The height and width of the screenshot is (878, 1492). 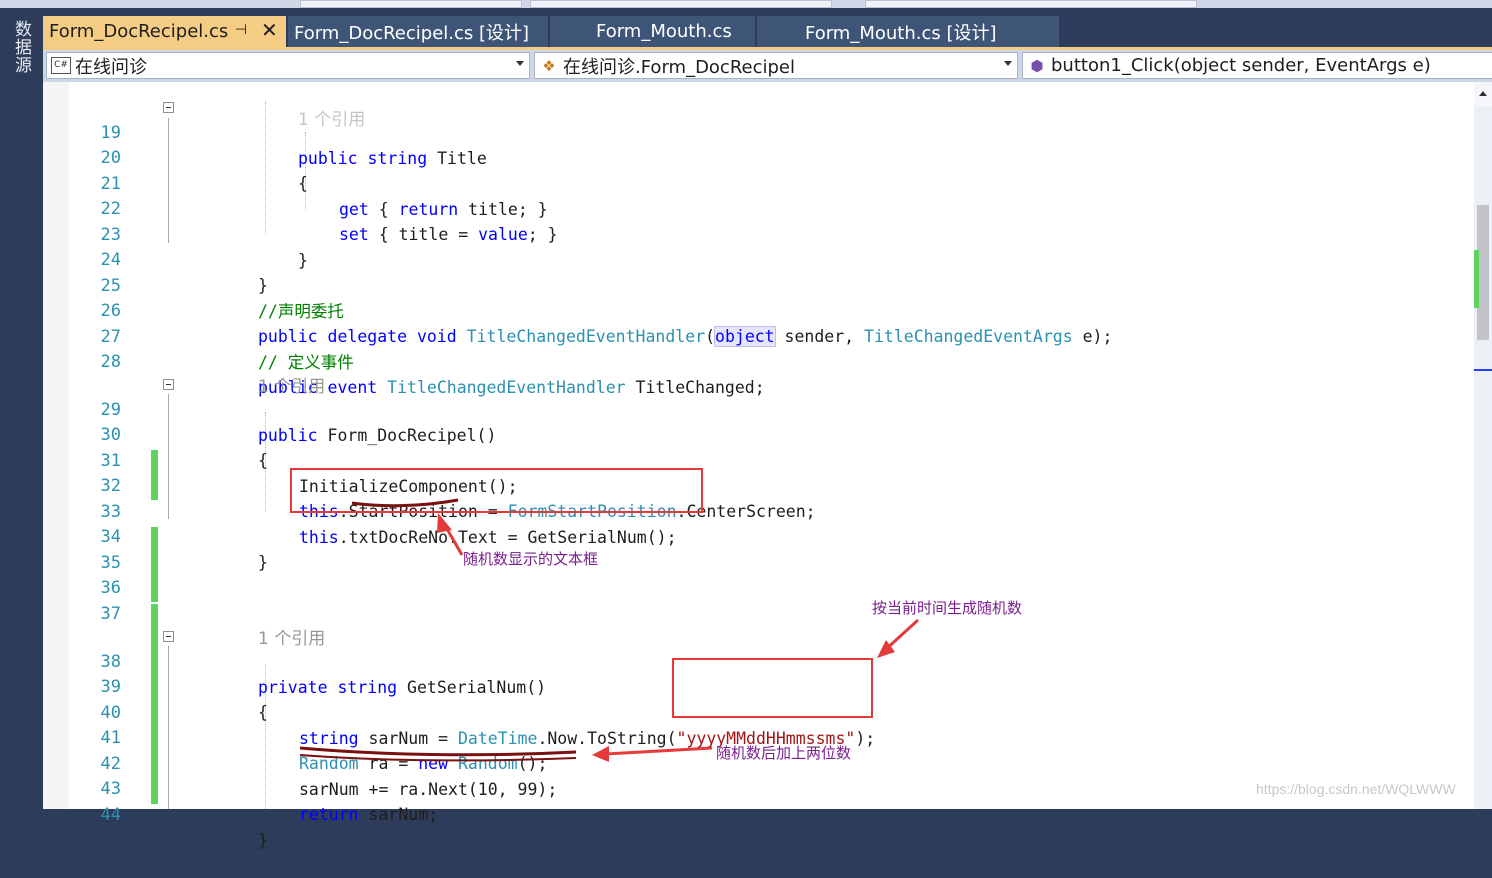 What do you see at coordinates (531, 559) in the screenshot?
I see `annotation-textbox: 随机数显示的文本框` at bounding box center [531, 559].